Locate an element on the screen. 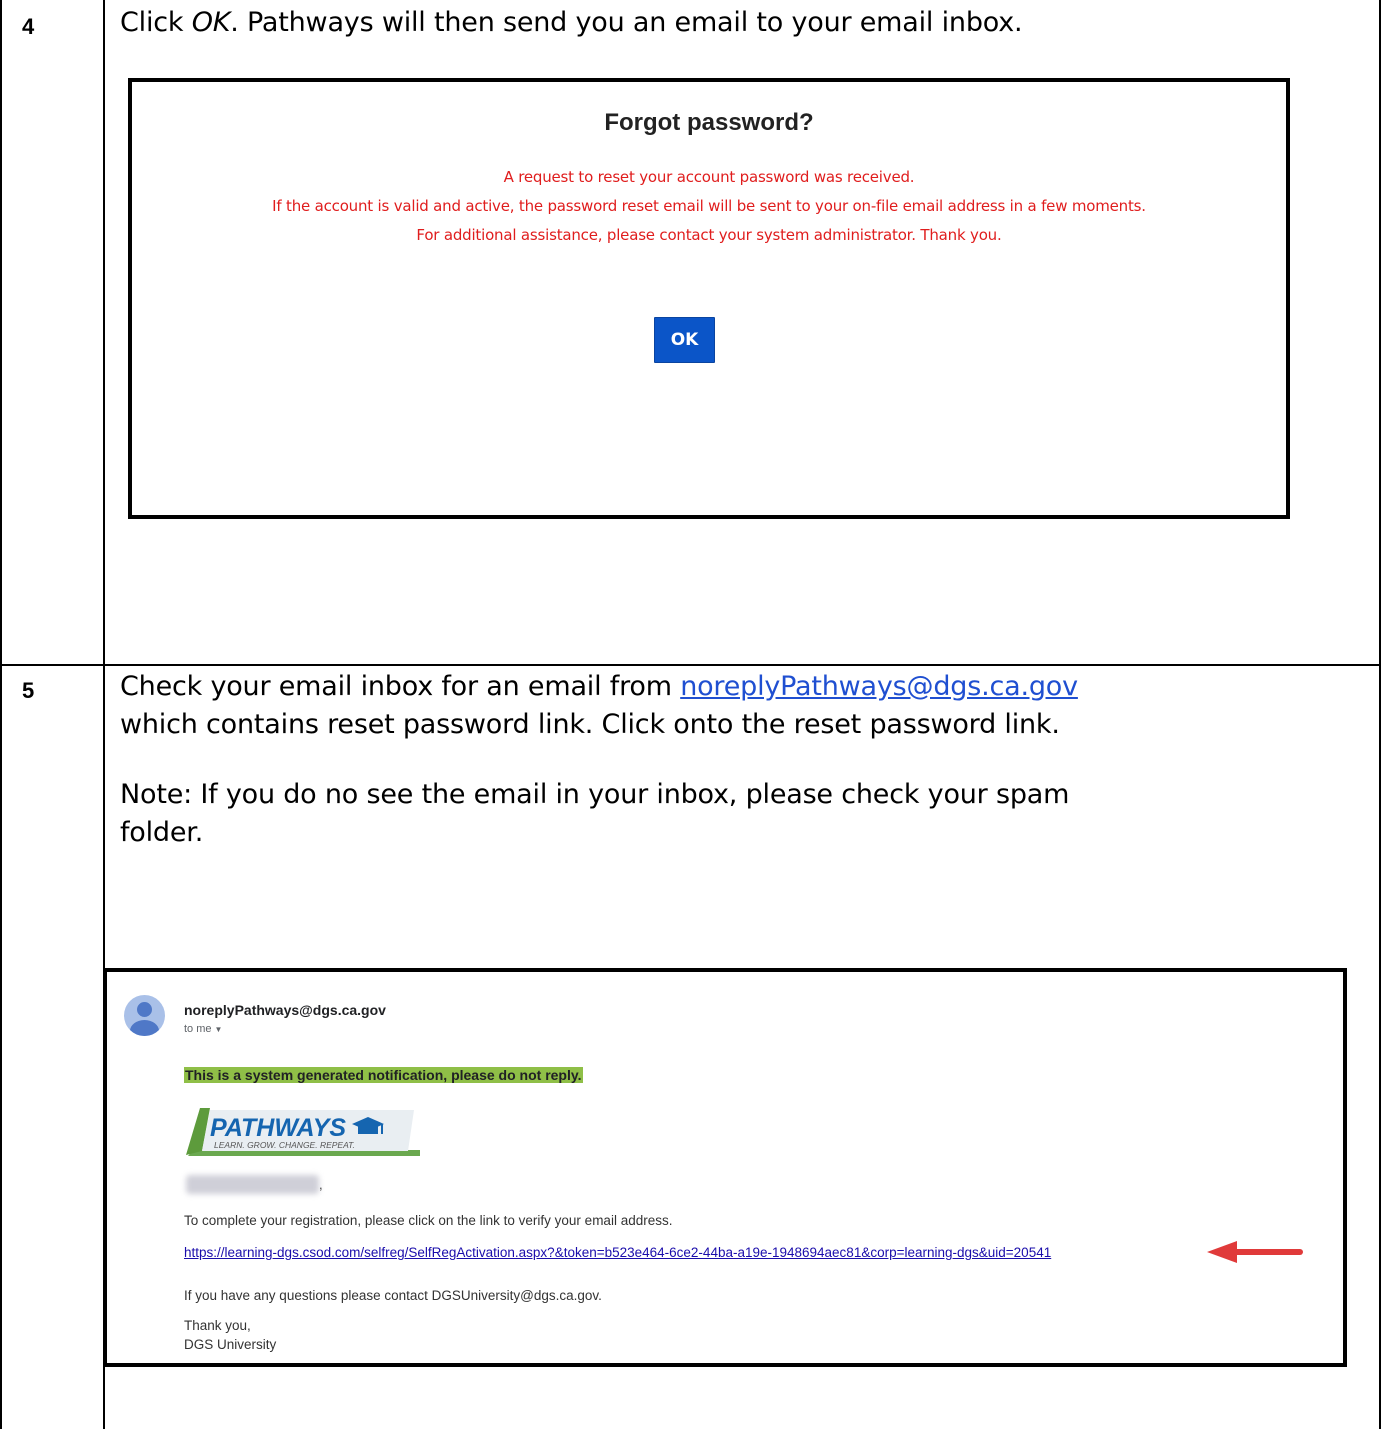 The width and height of the screenshot is (1382, 1429). row-divider is located at coordinates (690, 665).